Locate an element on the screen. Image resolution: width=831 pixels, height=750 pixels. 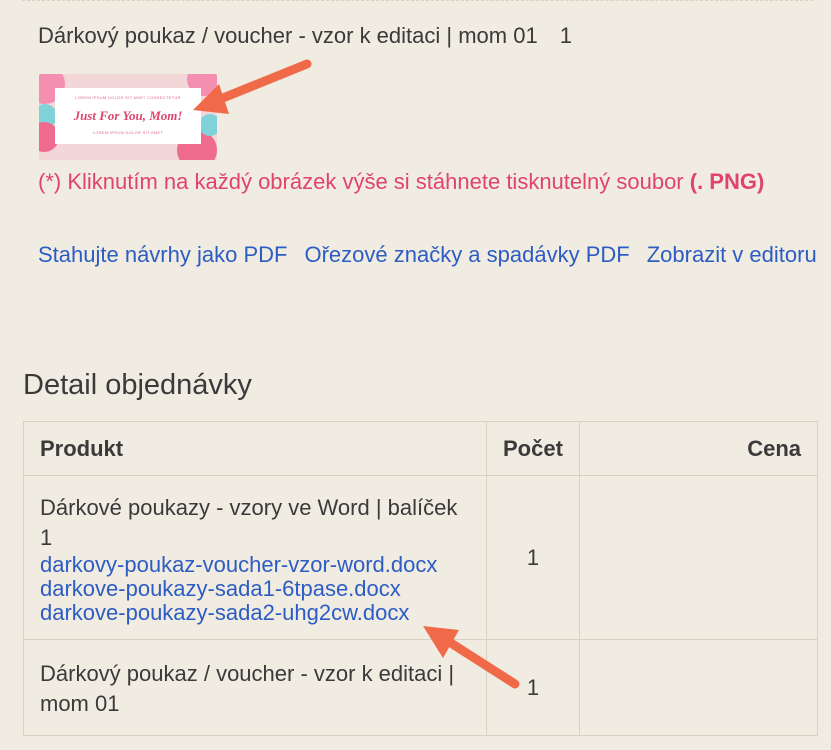
column-header-price: Cena is located at coordinates (698, 448).